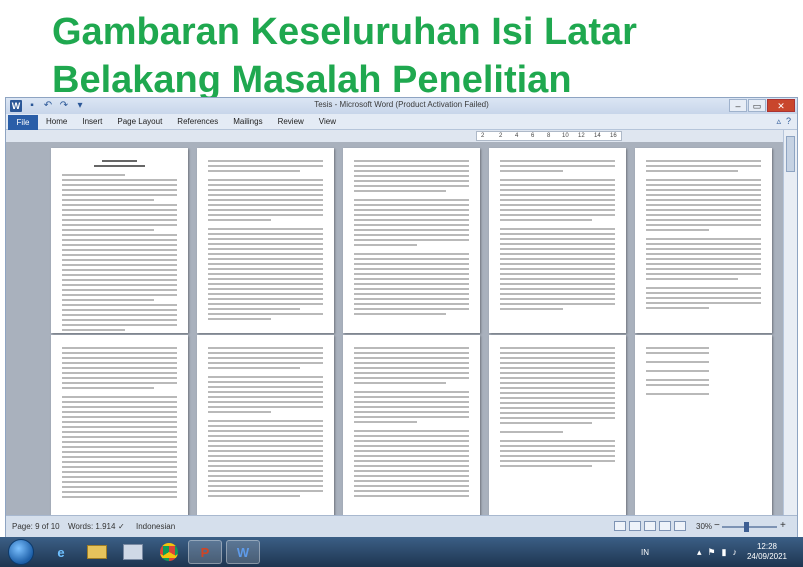 The width and height of the screenshot is (803, 567). Describe the element at coordinates (91, 526) in the screenshot. I see `word-count: Words: 1.914` at that location.